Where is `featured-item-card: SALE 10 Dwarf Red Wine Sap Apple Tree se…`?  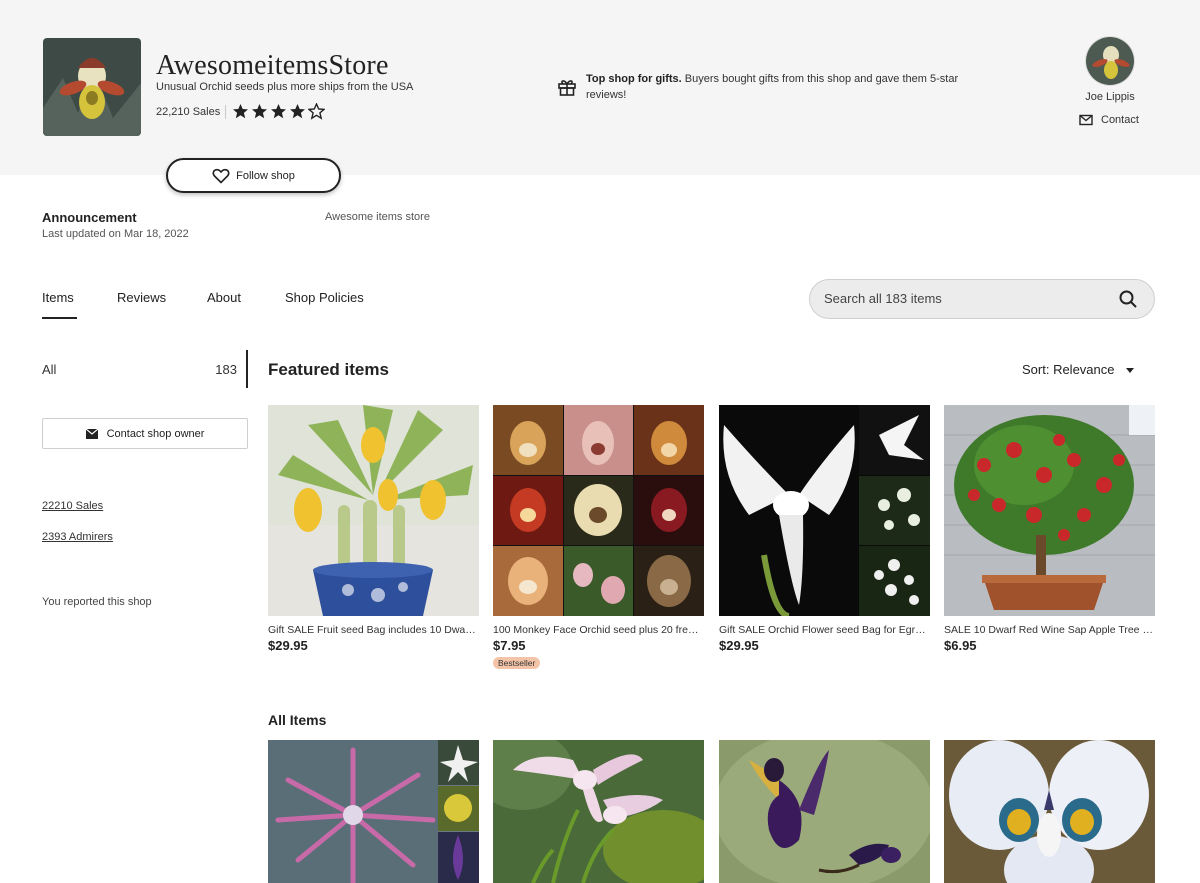 featured-item-card: SALE 10 Dwarf Red Wine Sap Apple Tree se… is located at coordinates (1049, 529).